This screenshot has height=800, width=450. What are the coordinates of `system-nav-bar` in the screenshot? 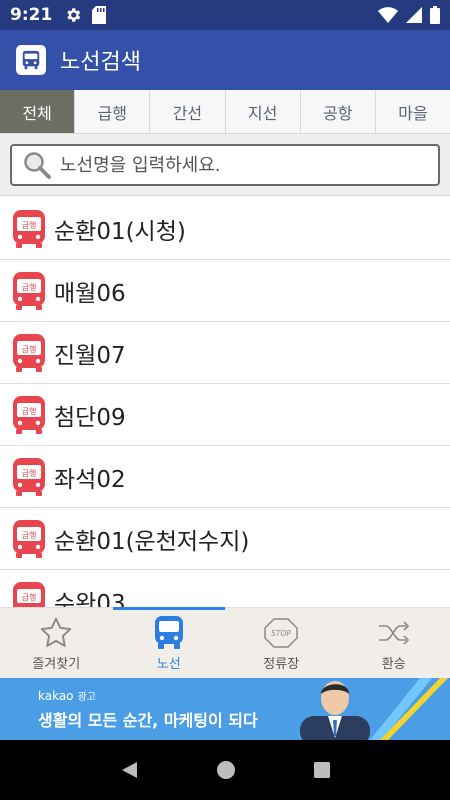 It's located at (225, 770).